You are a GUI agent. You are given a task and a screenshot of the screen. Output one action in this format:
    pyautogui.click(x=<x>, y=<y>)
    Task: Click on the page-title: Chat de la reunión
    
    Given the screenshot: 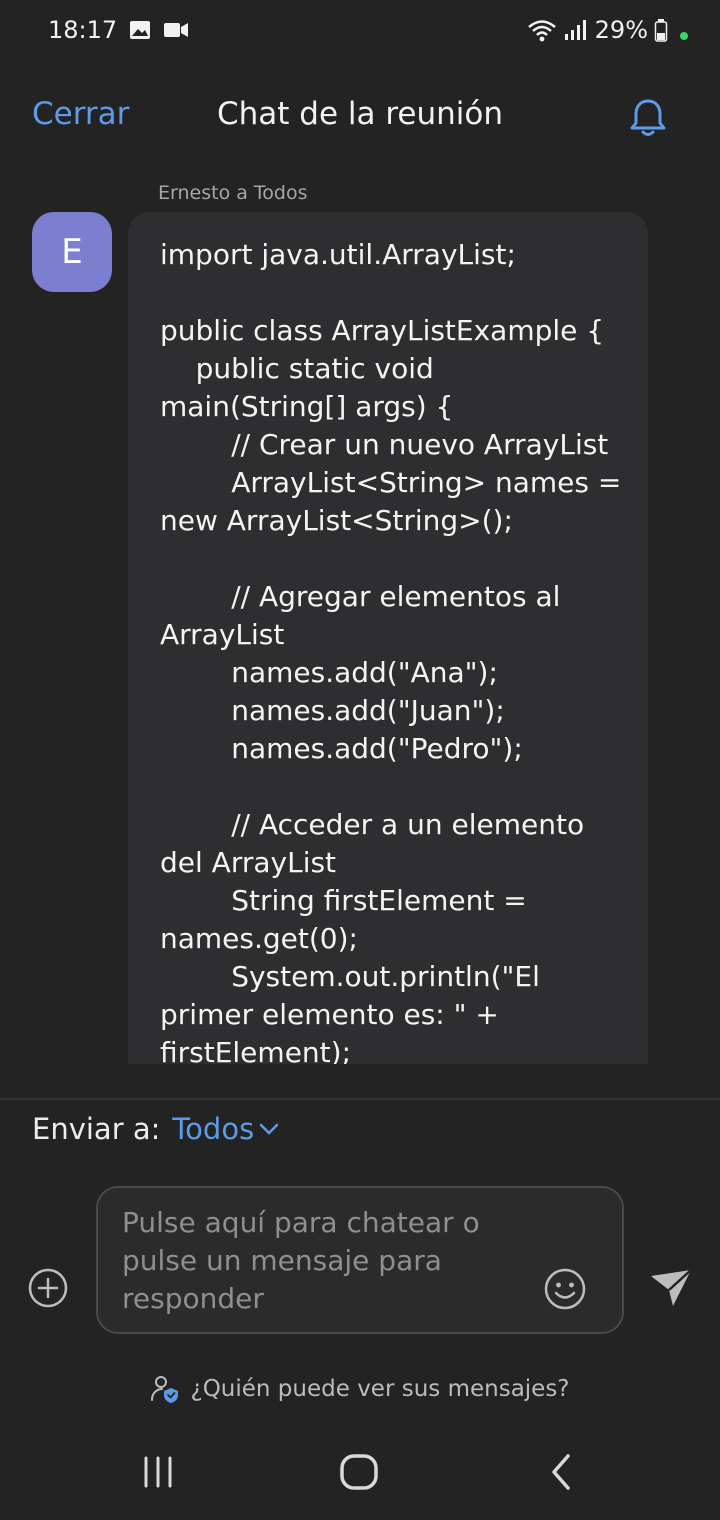 What is the action you would take?
    pyautogui.click(x=360, y=114)
    